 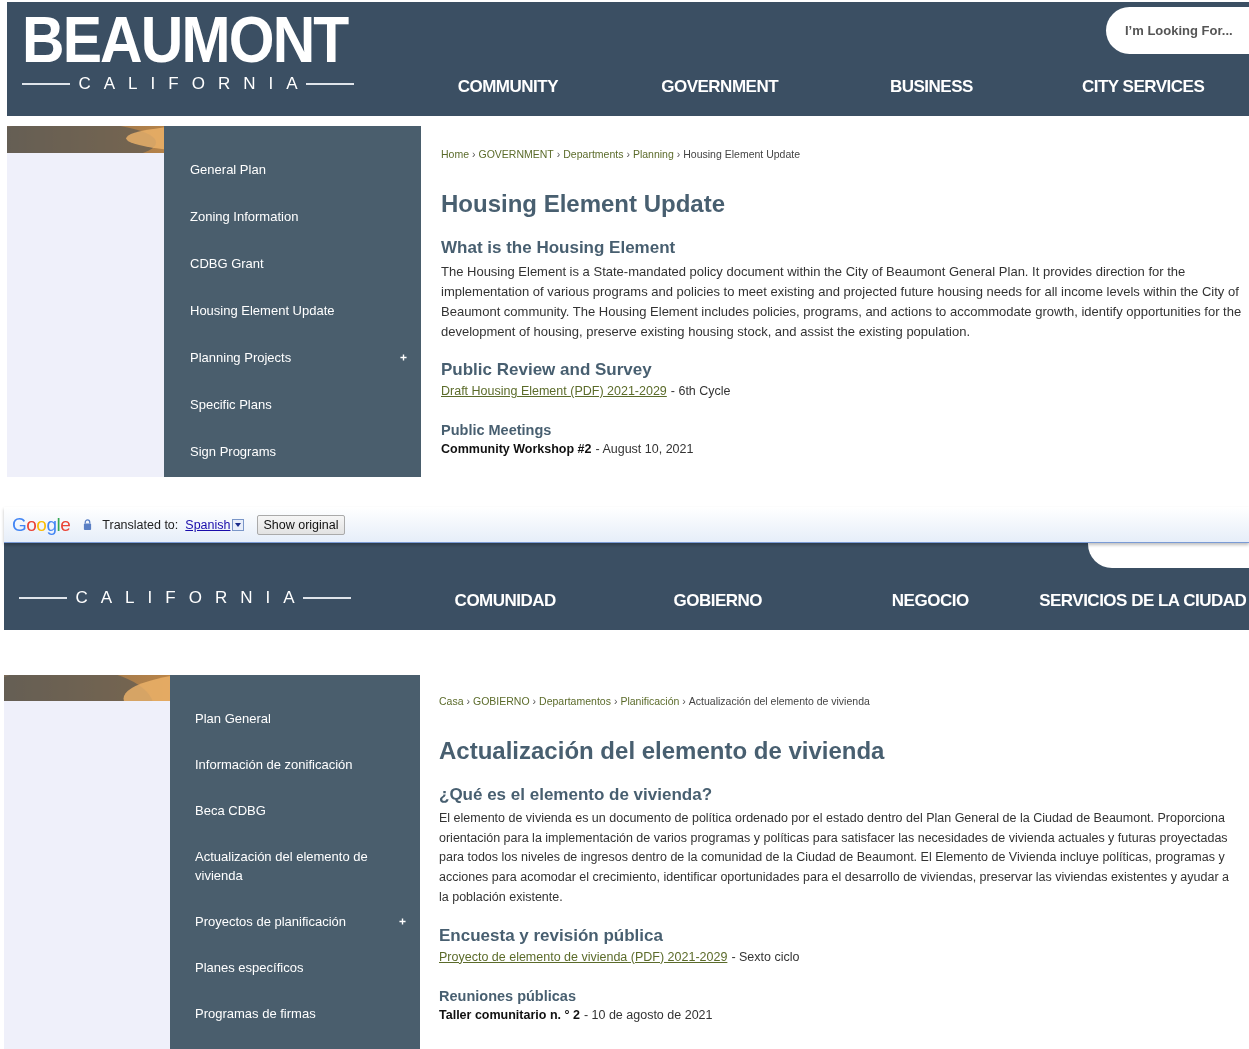 What do you see at coordinates (455, 154) in the screenshot?
I see `breadcrumb-link: Home` at bounding box center [455, 154].